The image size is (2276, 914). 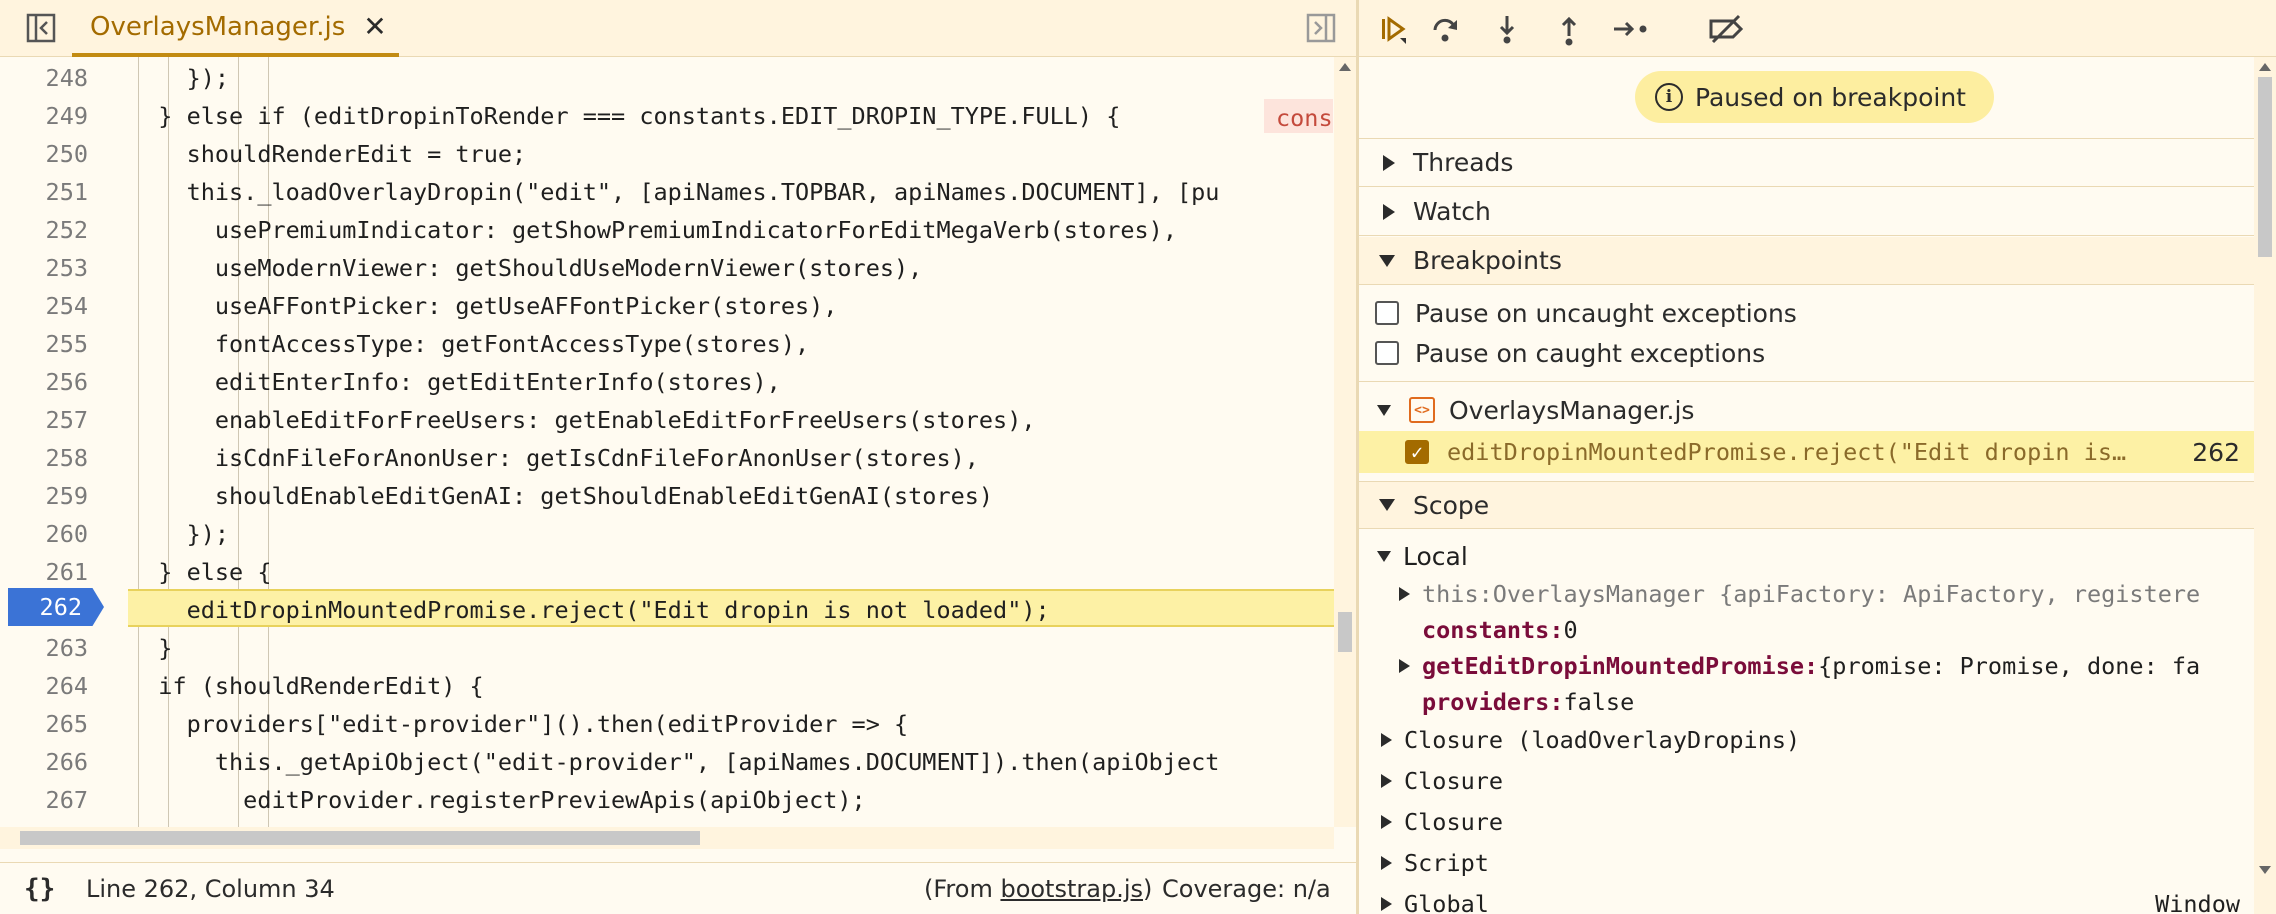 What do you see at coordinates (1570, 630) in the screenshot?
I see `var-value: 0` at bounding box center [1570, 630].